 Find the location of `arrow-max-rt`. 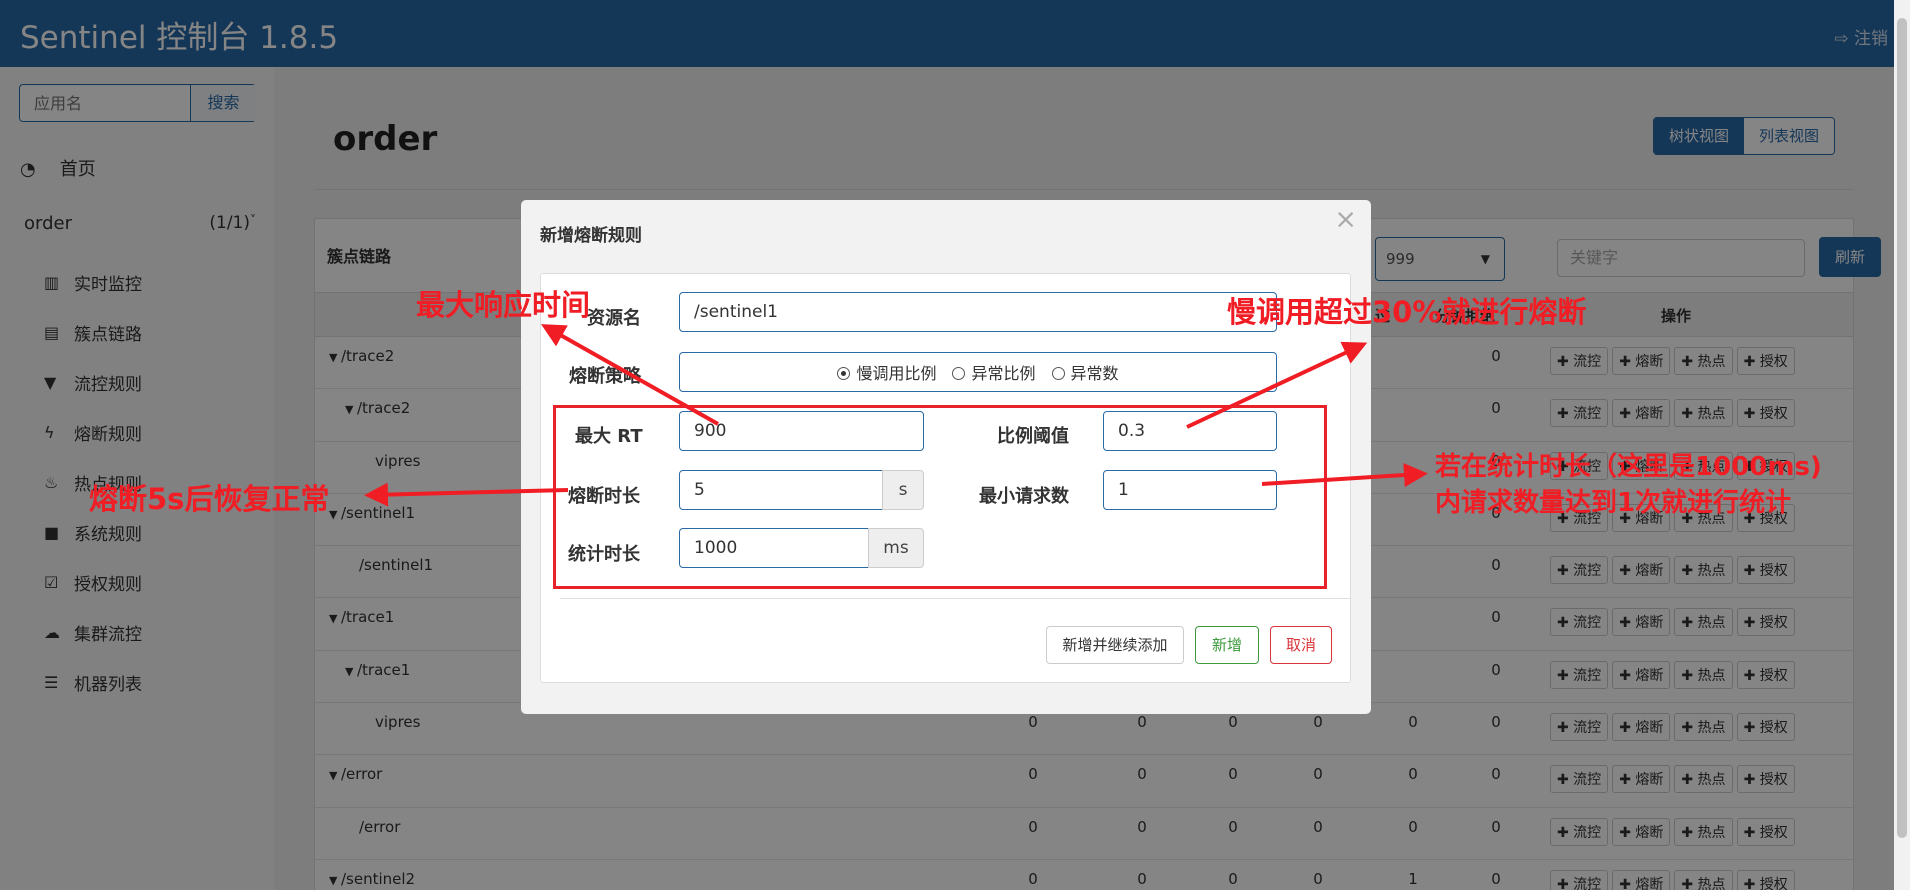

arrow-max-rt is located at coordinates (630, 375).